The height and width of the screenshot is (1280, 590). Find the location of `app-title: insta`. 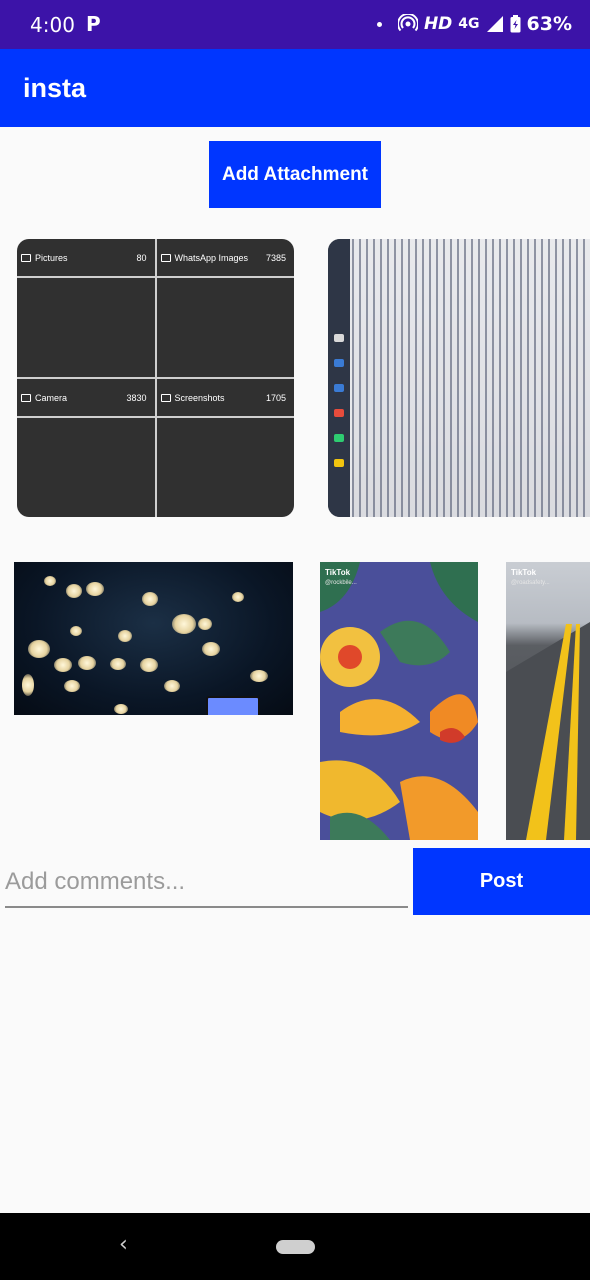

app-title: insta is located at coordinates (55, 88).